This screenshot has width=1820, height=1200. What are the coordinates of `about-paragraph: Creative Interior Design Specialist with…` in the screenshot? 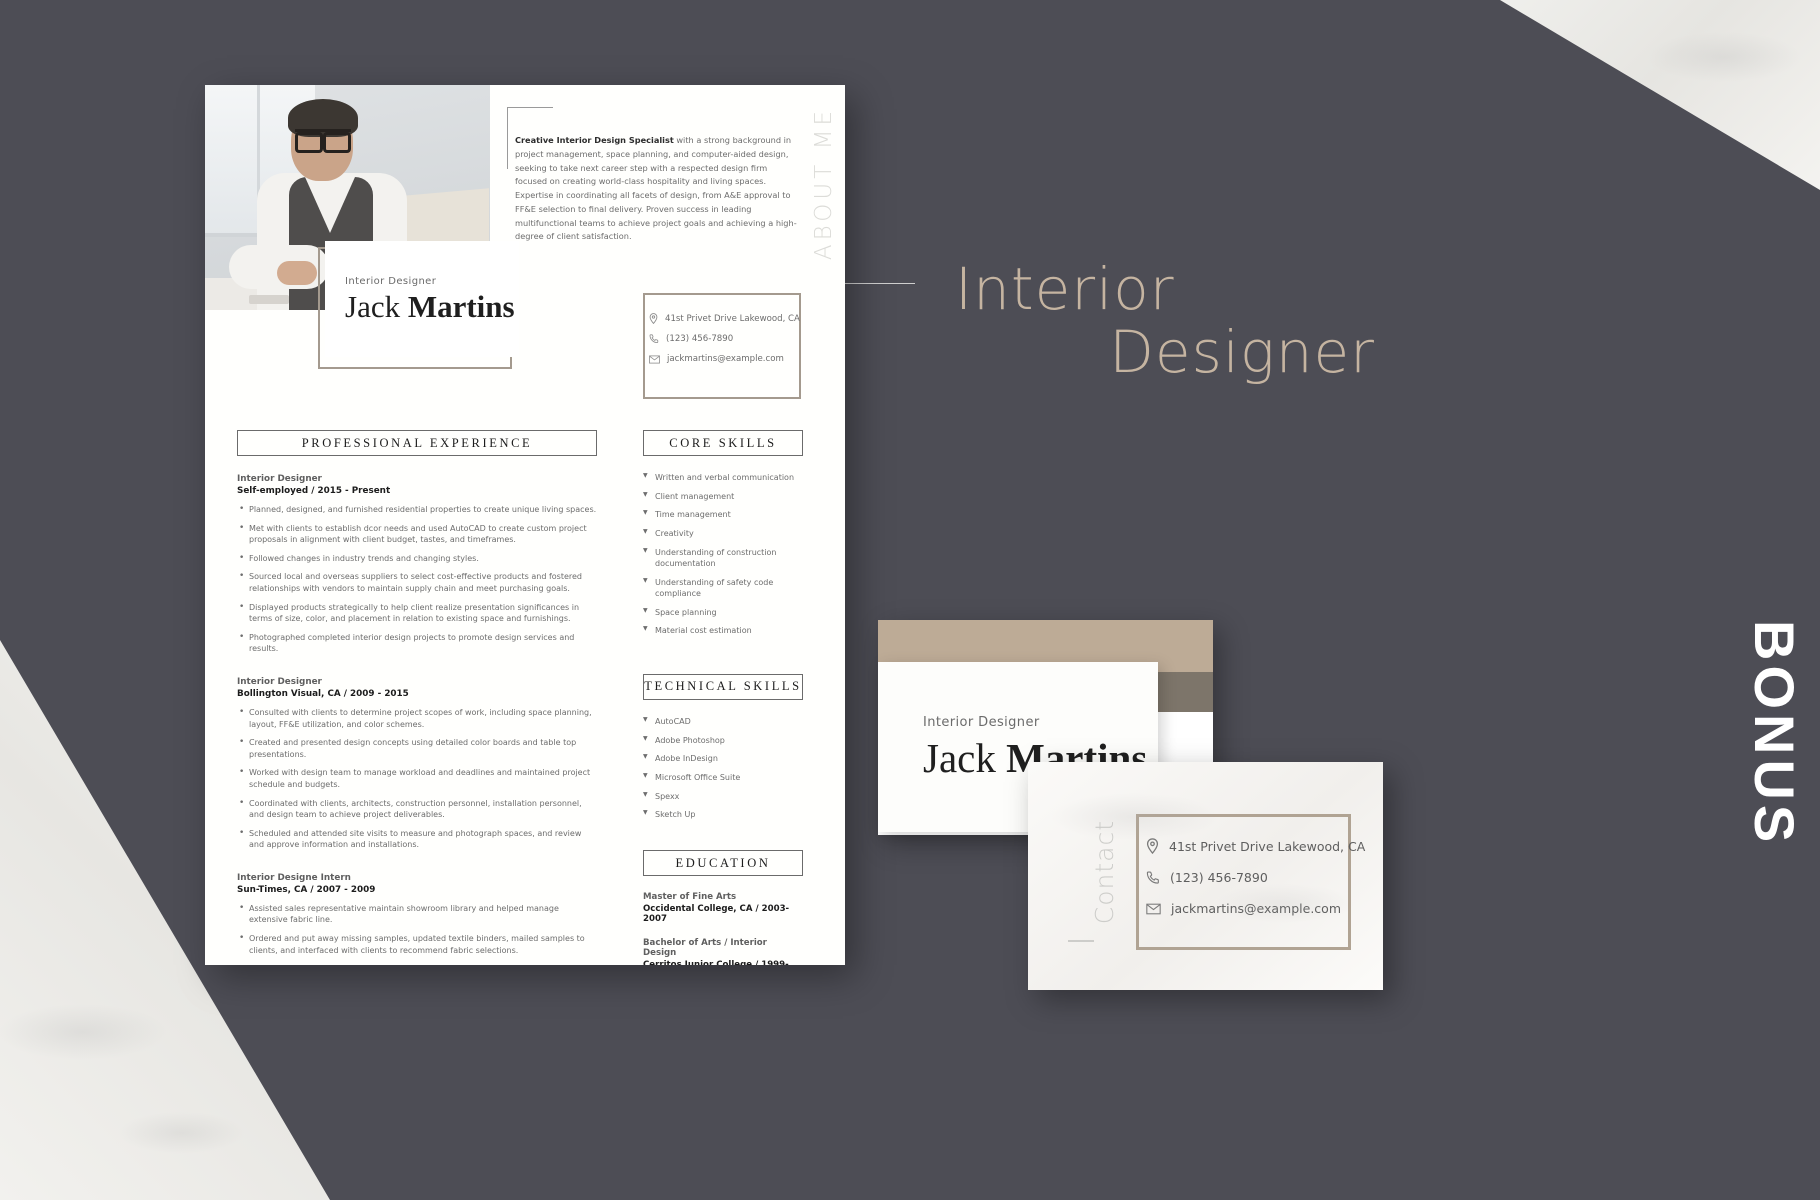 It's located at (656, 189).